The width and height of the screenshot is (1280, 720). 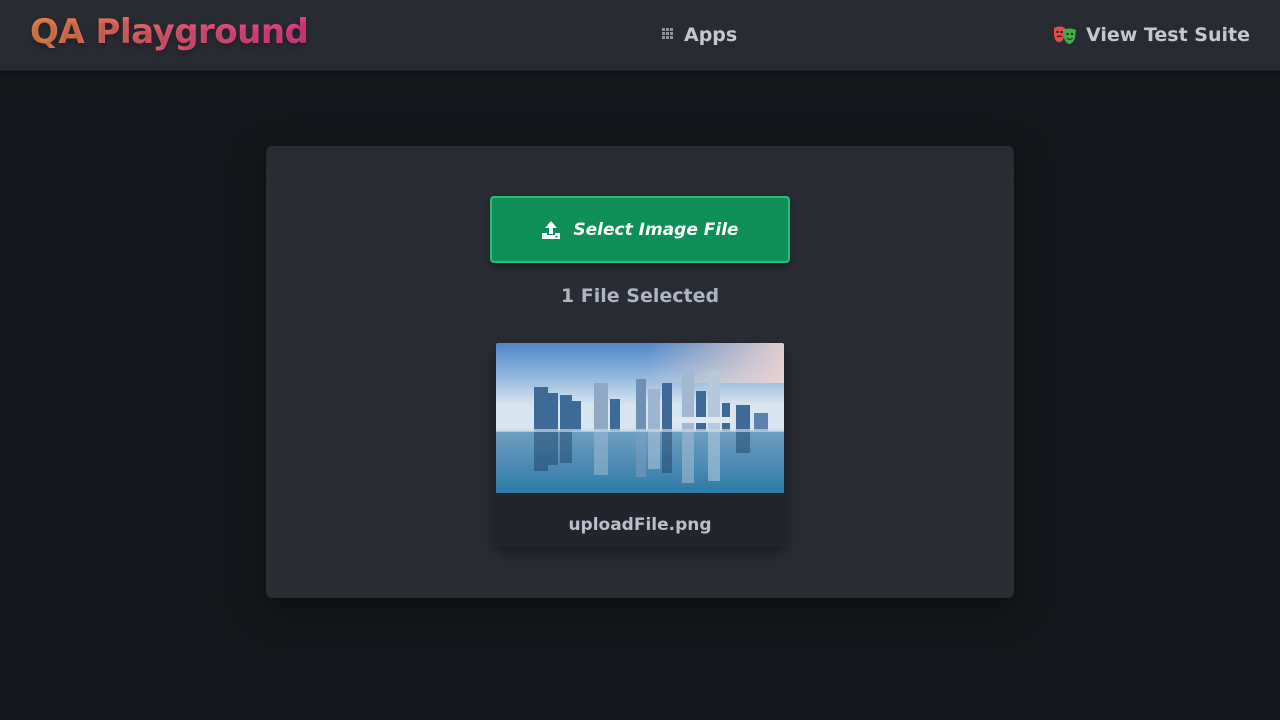 I want to click on nav-apps-link: Apps, so click(x=699, y=35).